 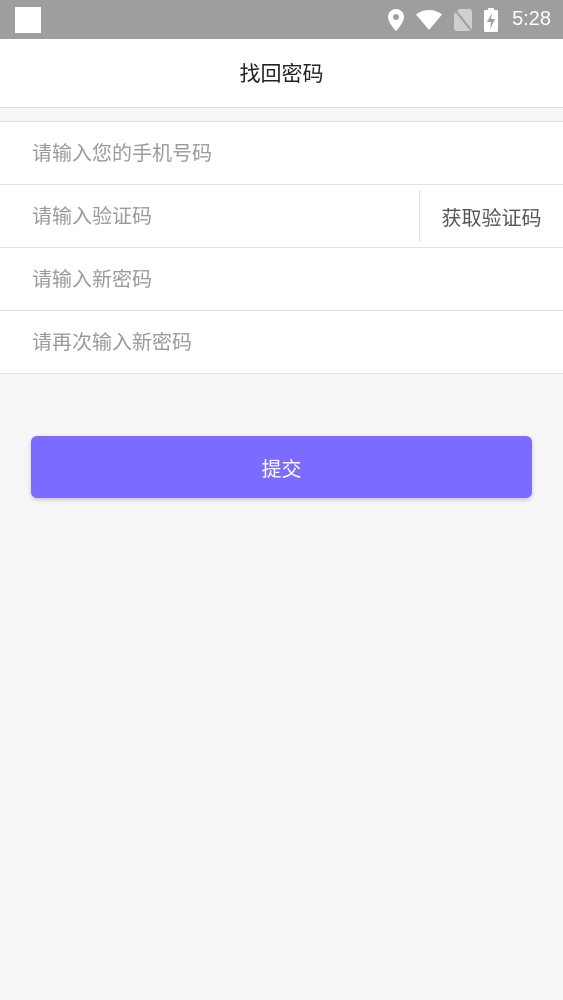 I want to click on phone-row, so click(x=281, y=153).